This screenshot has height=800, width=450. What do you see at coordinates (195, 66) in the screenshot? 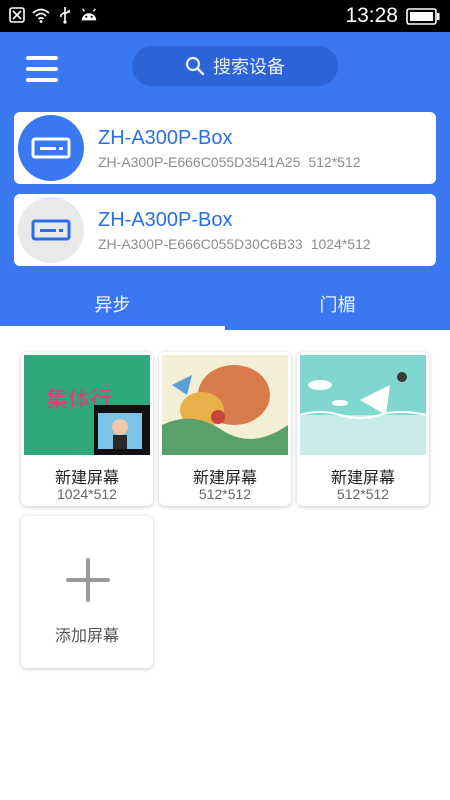
I see `search-icon` at bounding box center [195, 66].